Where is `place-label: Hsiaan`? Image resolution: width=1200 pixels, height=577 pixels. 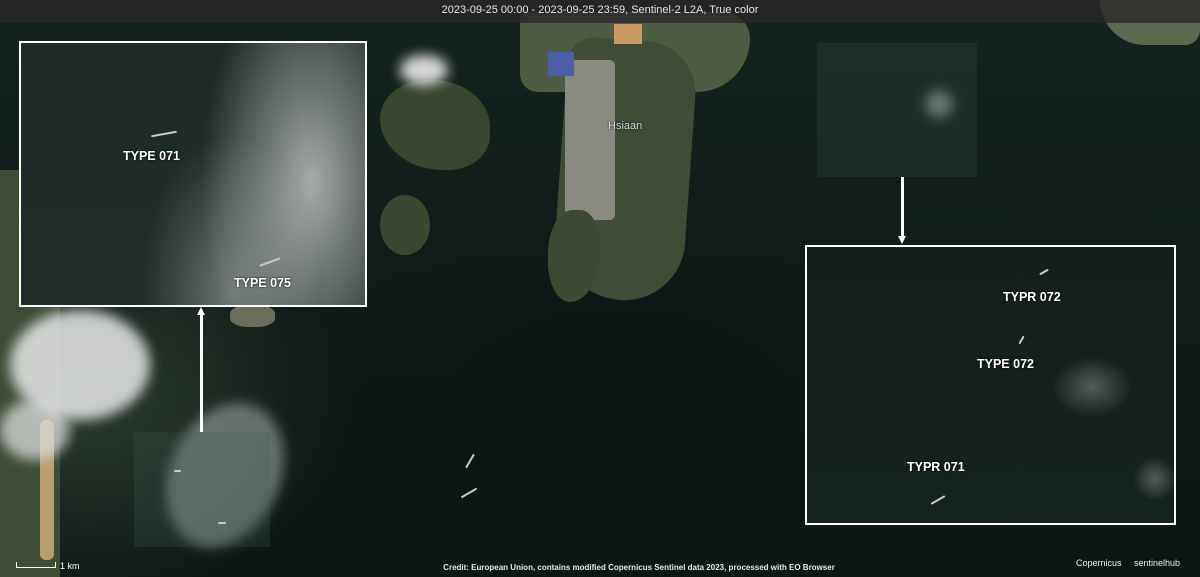 place-label: Hsiaan is located at coordinates (625, 126).